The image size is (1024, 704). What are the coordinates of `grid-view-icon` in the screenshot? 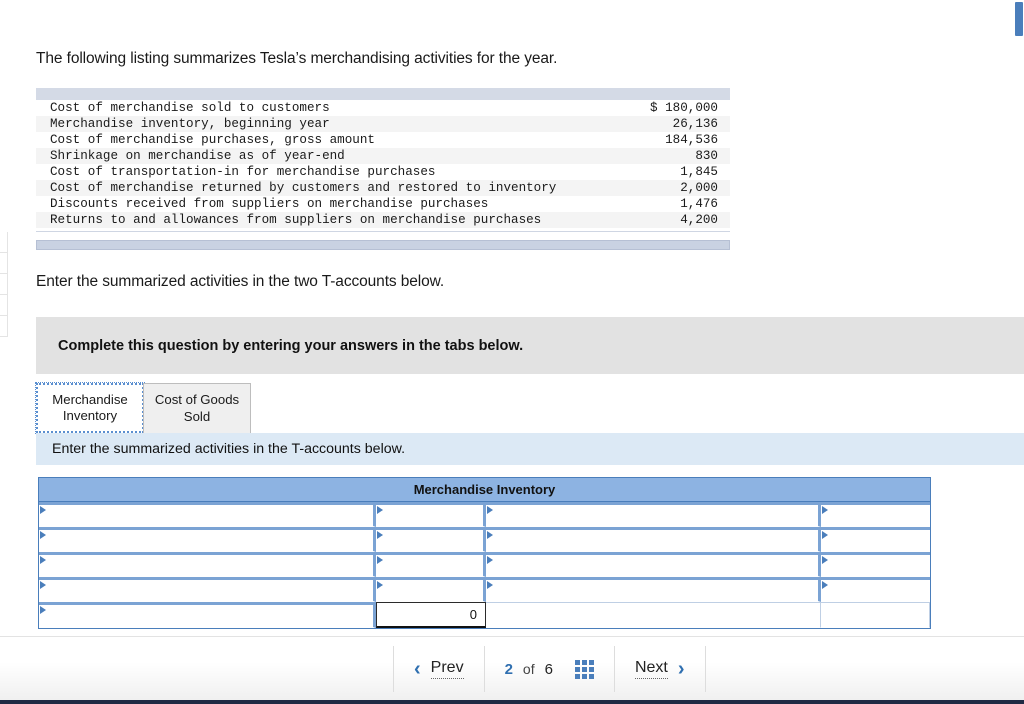 It's located at (584, 669).